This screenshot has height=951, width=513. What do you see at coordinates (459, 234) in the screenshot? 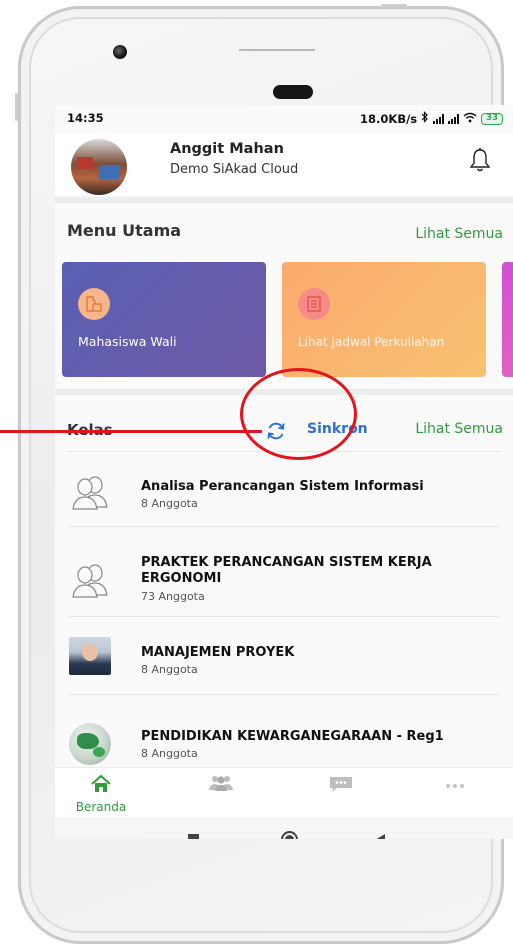
I see `menu-see-all-link: Lihat Semua` at bounding box center [459, 234].